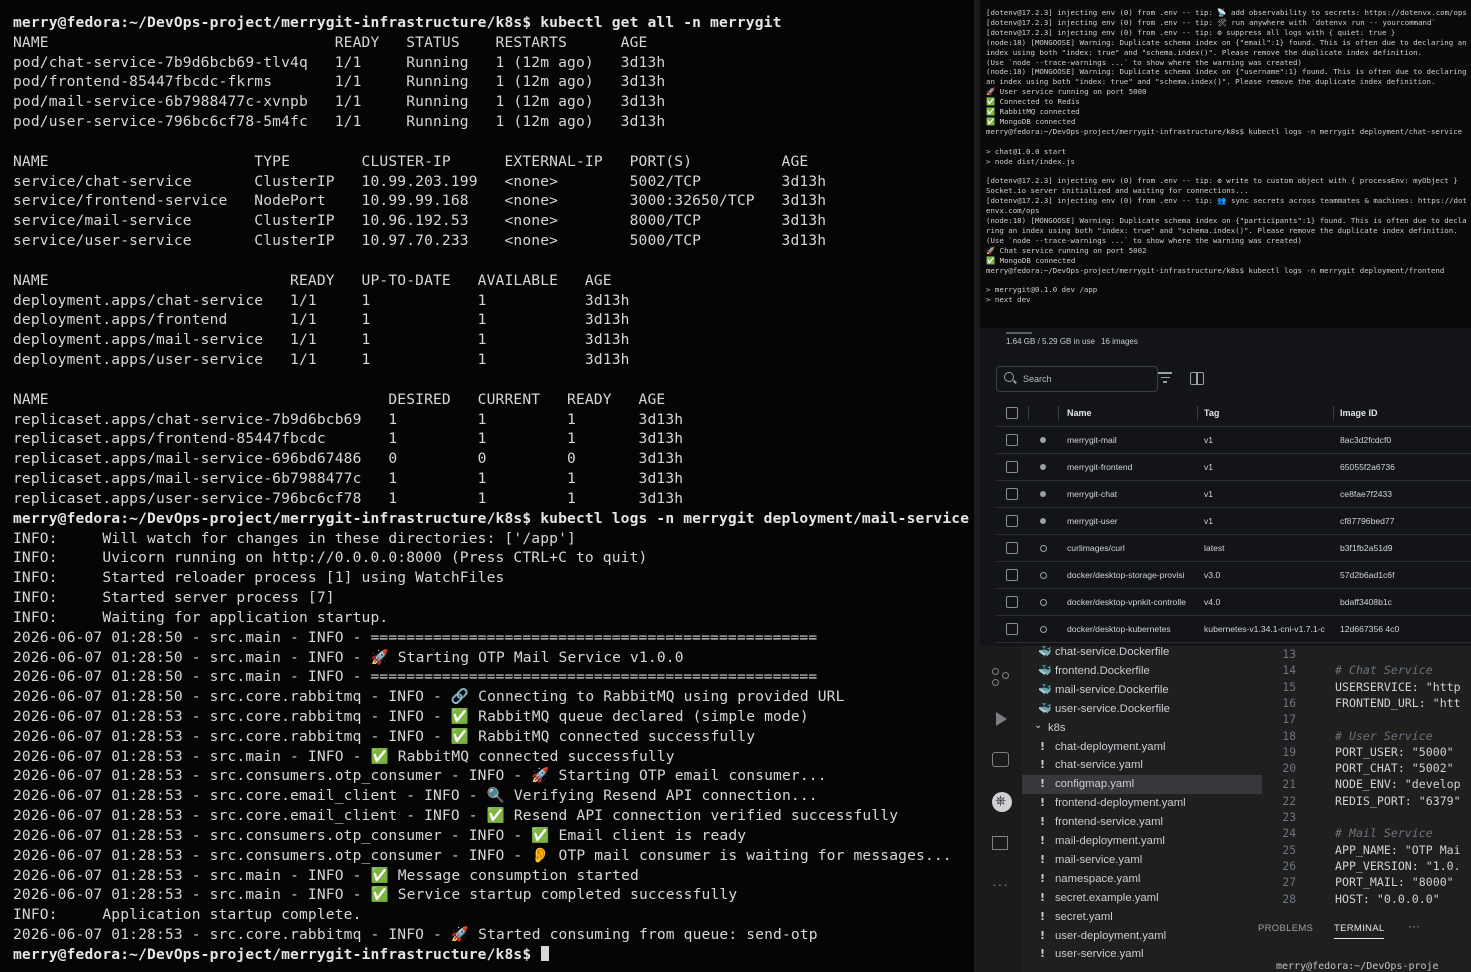 This screenshot has width=1471, height=972. Describe the element at coordinates (1233, 440) in the screenshot. I see `table-row: merrygit-mail v1 8ac3d2fcdcf0` at that location.